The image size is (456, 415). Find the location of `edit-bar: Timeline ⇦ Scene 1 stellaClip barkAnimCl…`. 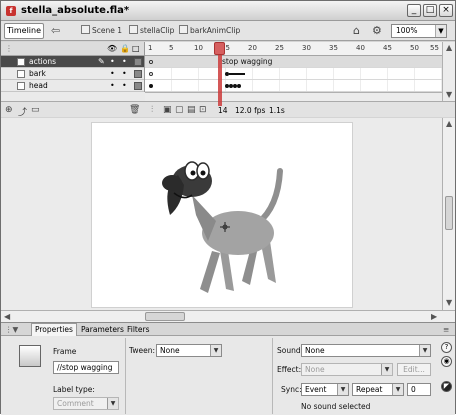

edit-bar: Timeline ⇦ Scene 1 stellaClip barkAnimCl… is located at coordinates (228, 31).